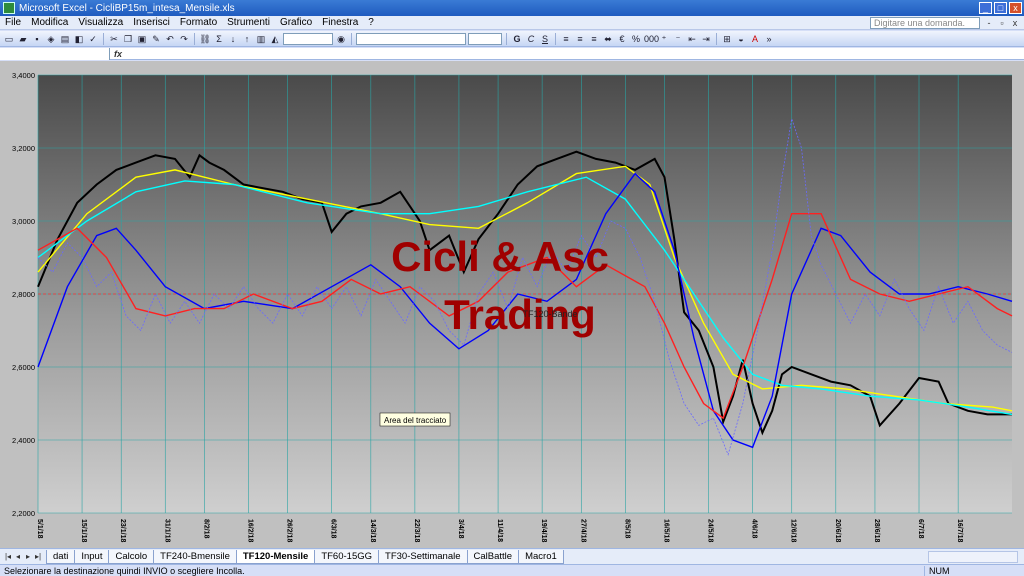 The width and height of the screenshot is (1024, 576). What do you see at coordinates (142, 39) in the screenshot?
I see `paste-icon: ▣` at bounding box center [142, 39].